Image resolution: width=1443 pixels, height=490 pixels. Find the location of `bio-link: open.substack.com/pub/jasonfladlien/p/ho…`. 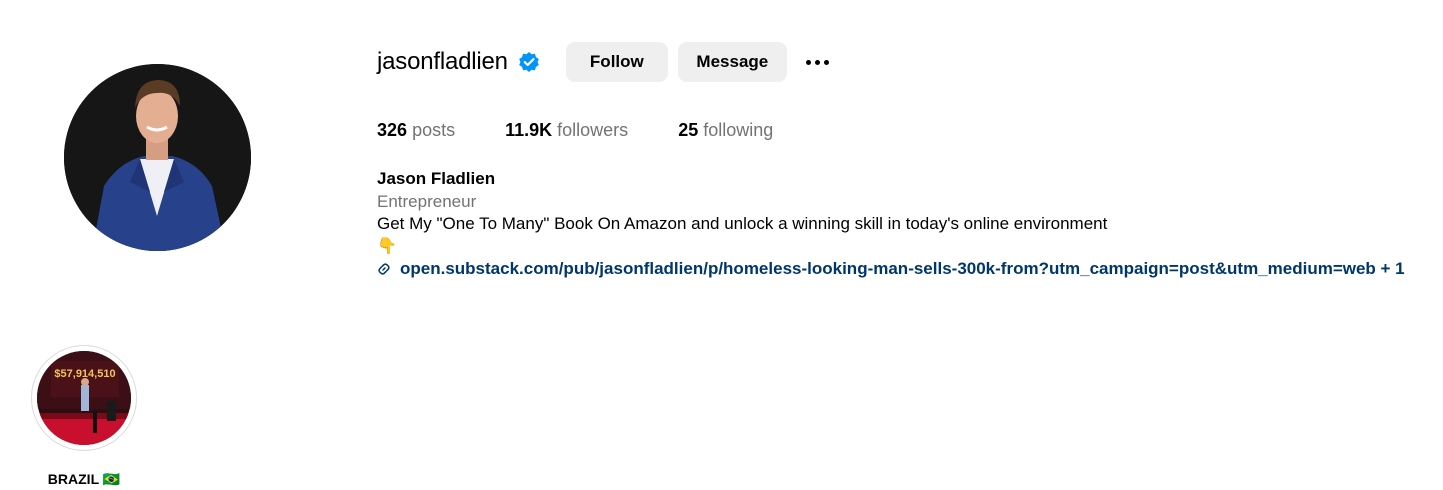

bio-link: open.substack.com/pub/jasonfladlien/p/ho… is located at coordinates (891, 269).